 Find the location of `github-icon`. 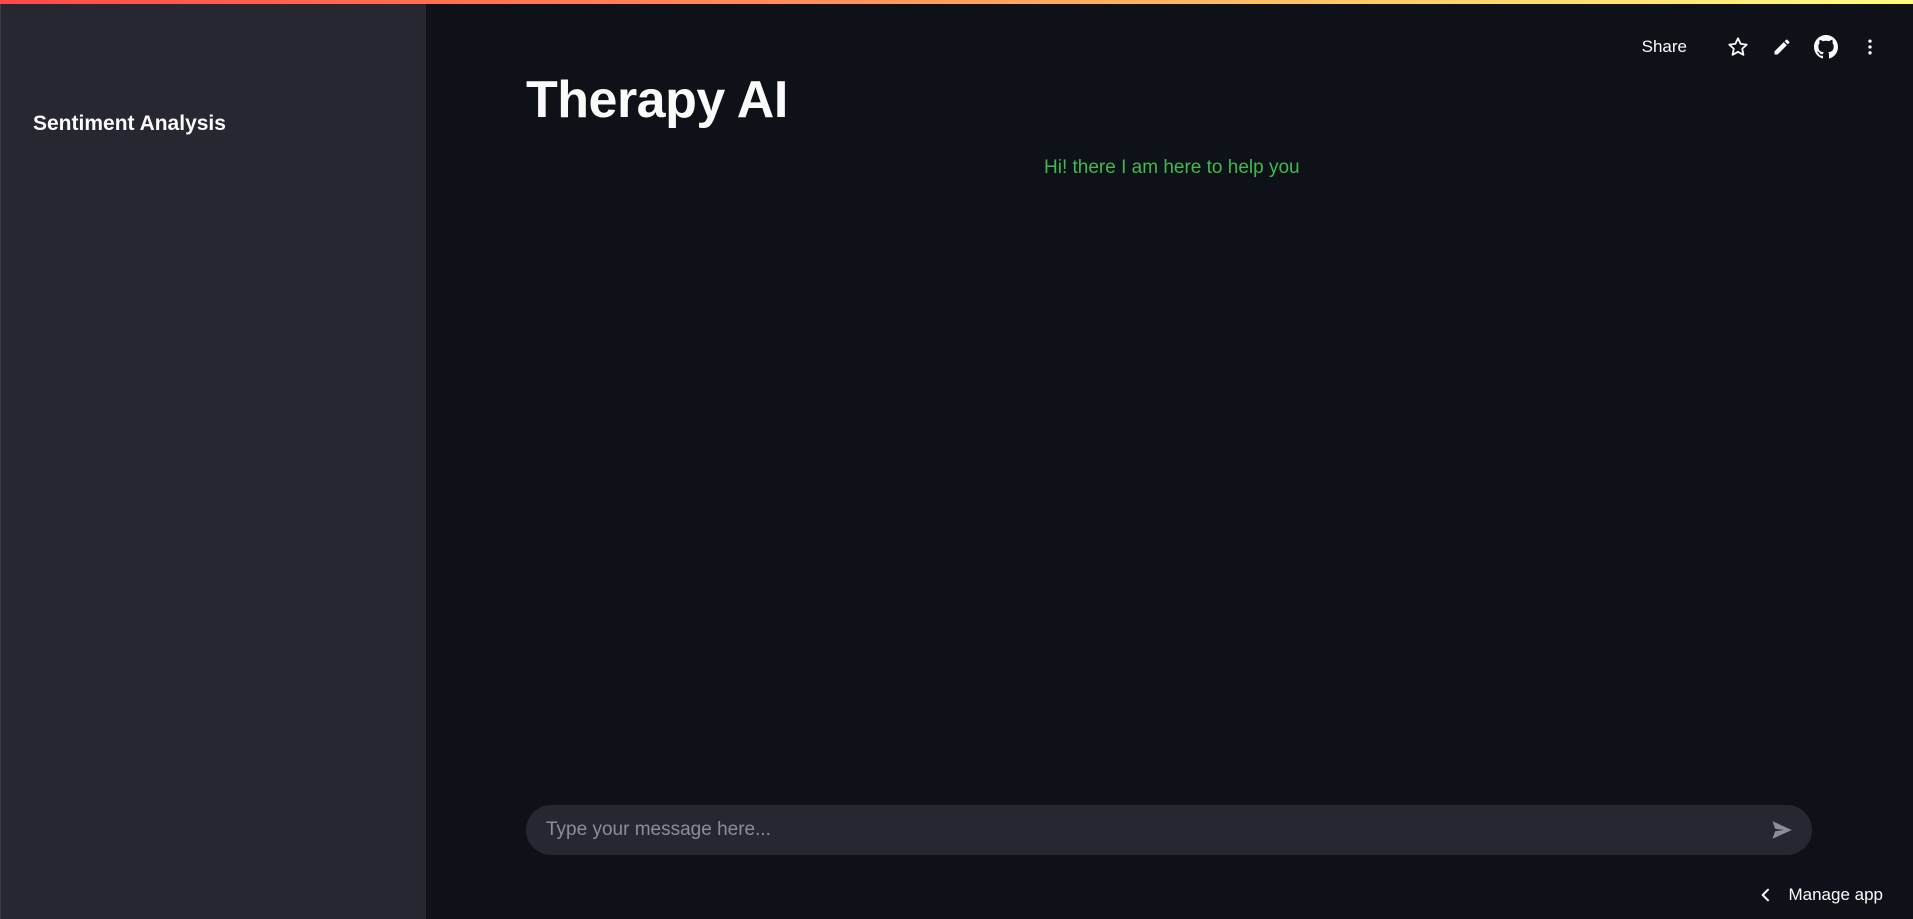

github-icon is located at coordinates (1826, 47).